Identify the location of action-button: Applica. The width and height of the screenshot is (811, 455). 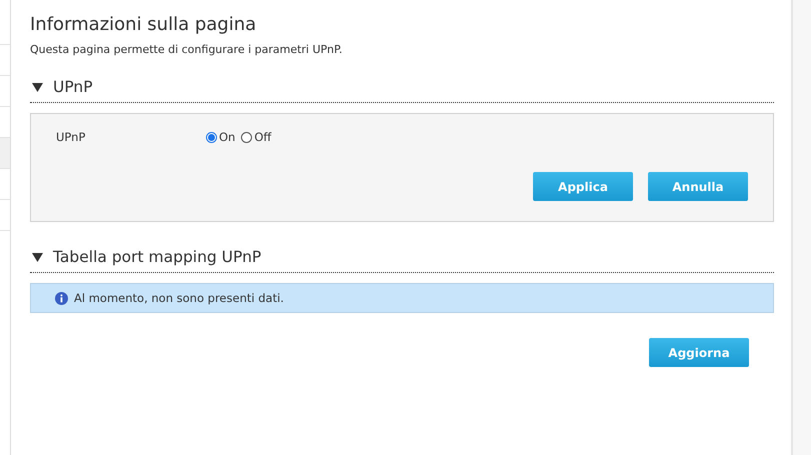
(583, 186).